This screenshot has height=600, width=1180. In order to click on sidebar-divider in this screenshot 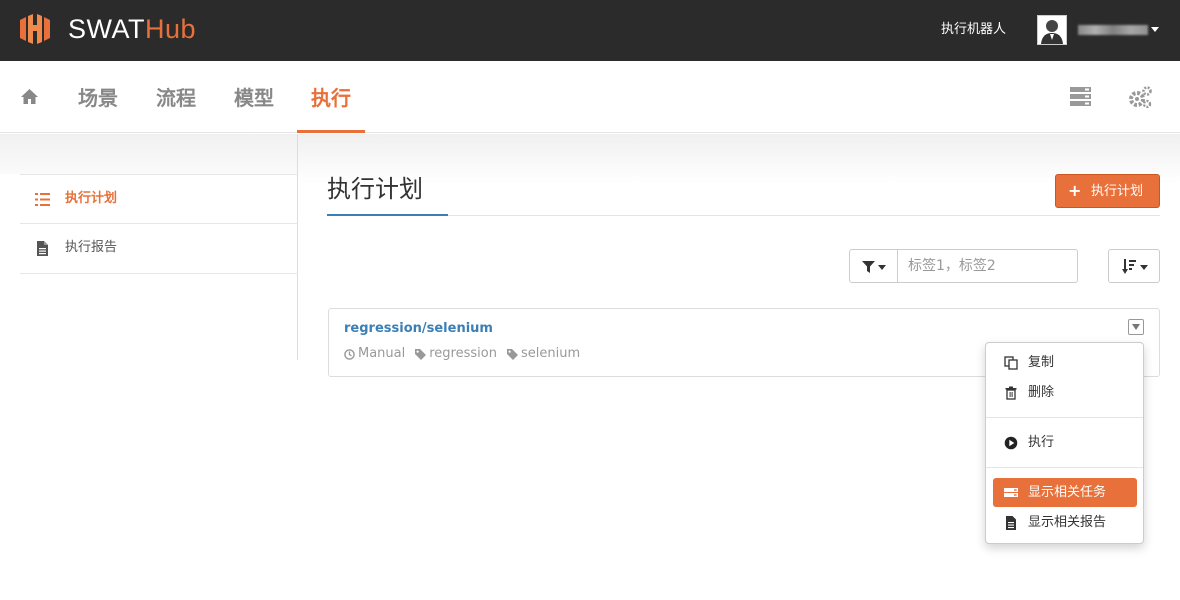, I will do `click(159, 273)`.